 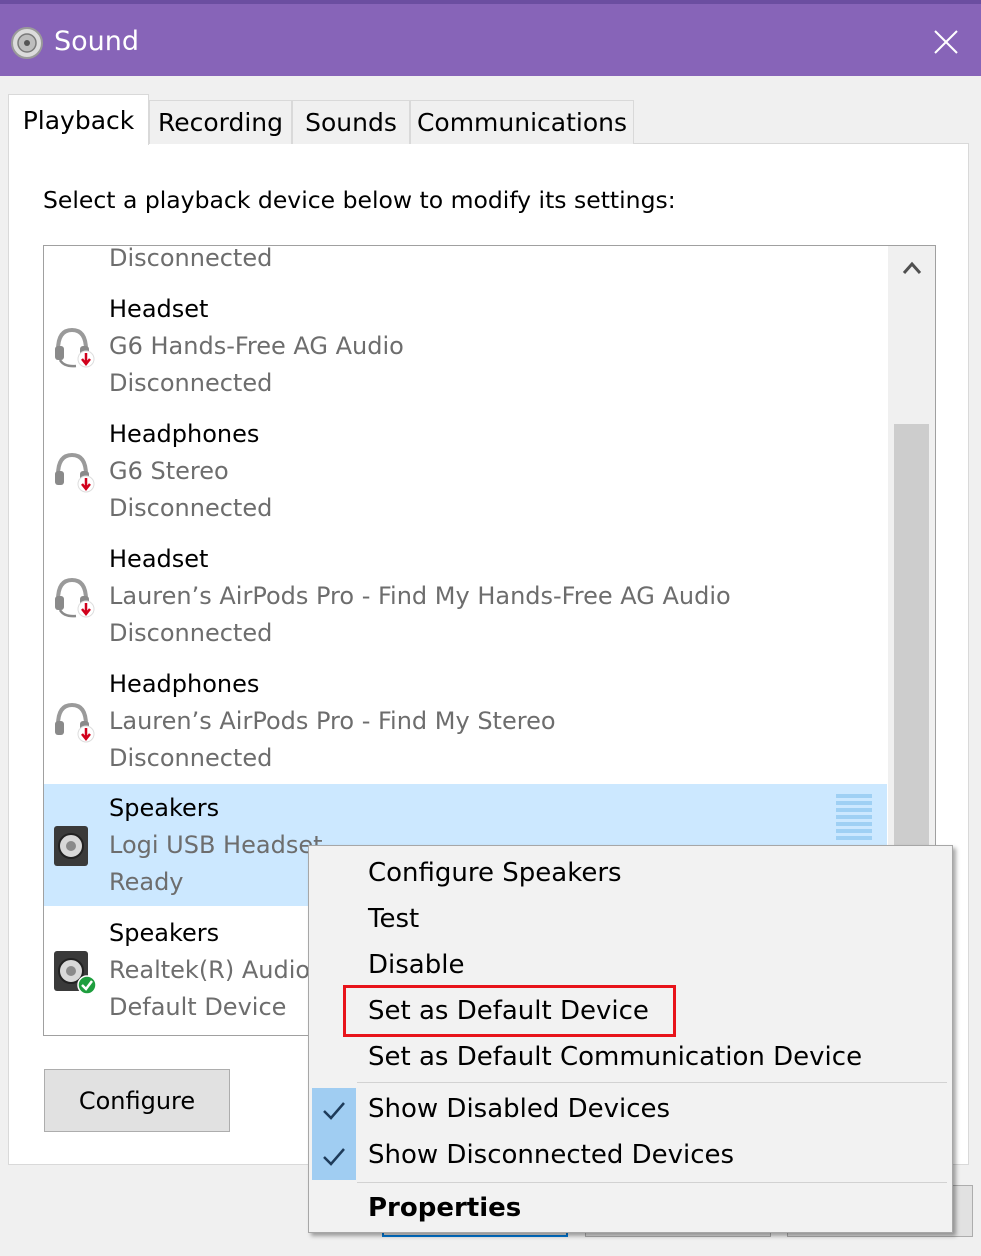 What do you see at coordinates (490, 38) in the screenshot?
I see `title-bar: Sound` at bounding box center [490, 38].